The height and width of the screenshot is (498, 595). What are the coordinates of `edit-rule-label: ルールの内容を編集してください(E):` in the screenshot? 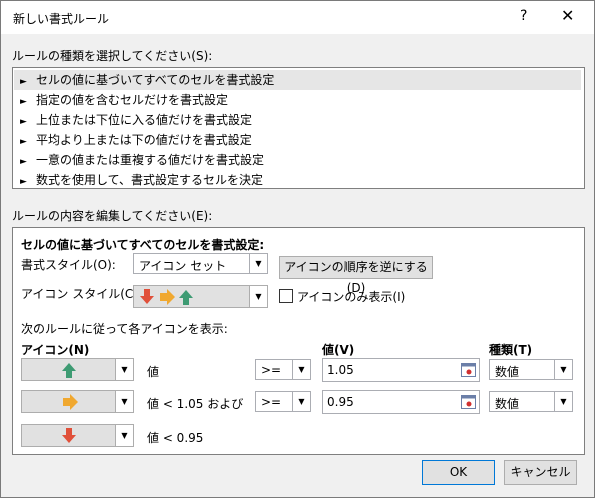 It's located at (112, 216).